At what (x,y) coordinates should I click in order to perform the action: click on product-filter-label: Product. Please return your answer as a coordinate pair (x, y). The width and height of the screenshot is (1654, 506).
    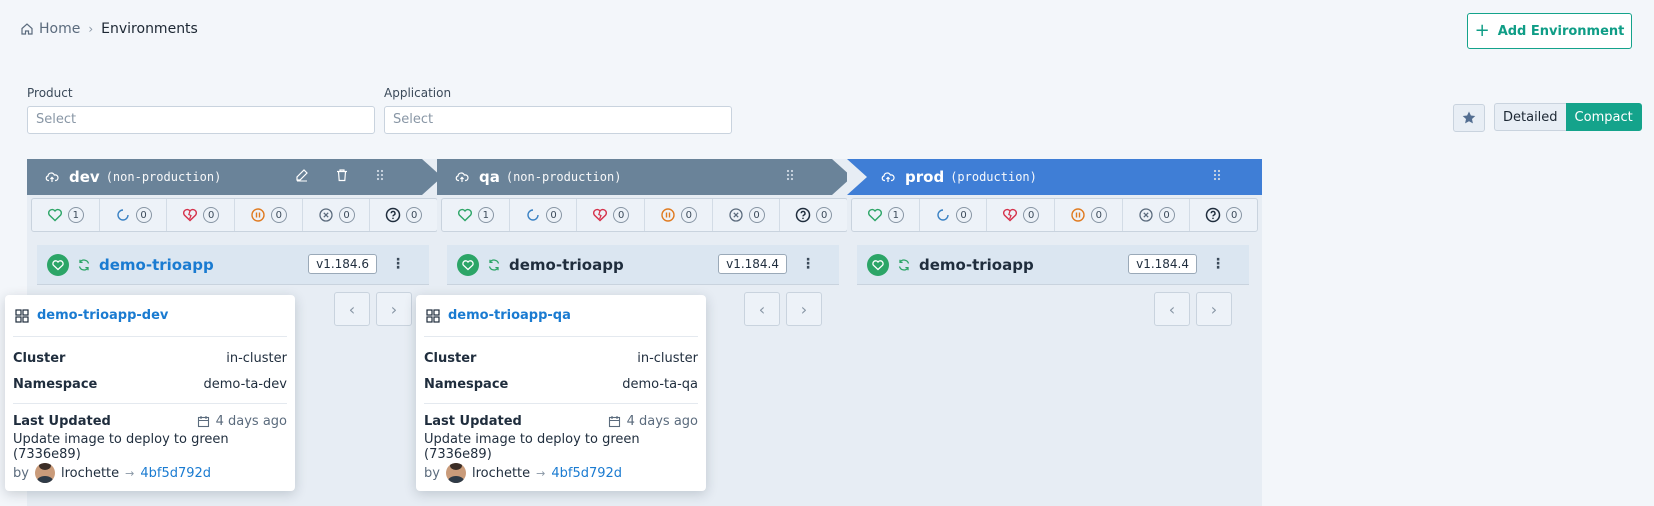
    Looking at the image, I should click on (50, 93).